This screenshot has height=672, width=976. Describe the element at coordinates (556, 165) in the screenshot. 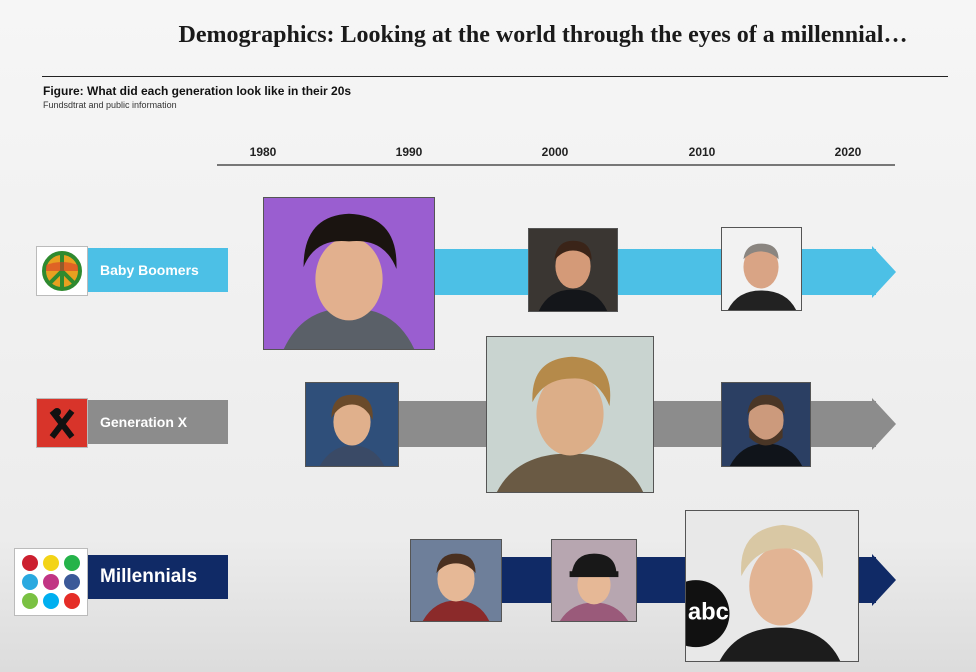

I see `timeline-axis` at that location.